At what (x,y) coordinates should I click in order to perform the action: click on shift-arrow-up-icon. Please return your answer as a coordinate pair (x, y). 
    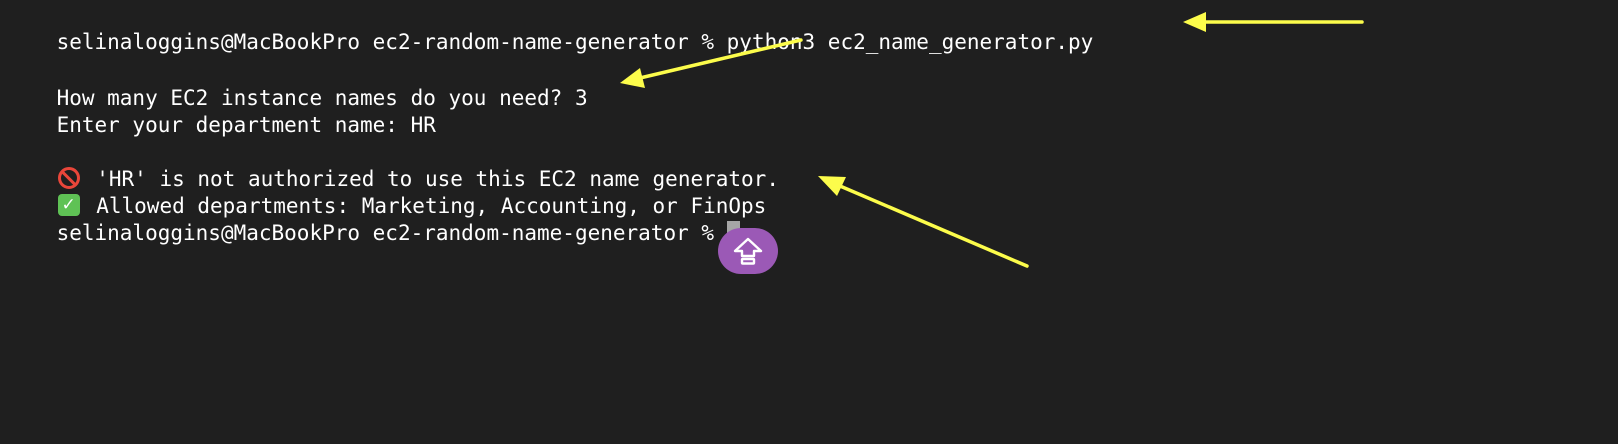
    Looking at the image, I should click on (748, 251).